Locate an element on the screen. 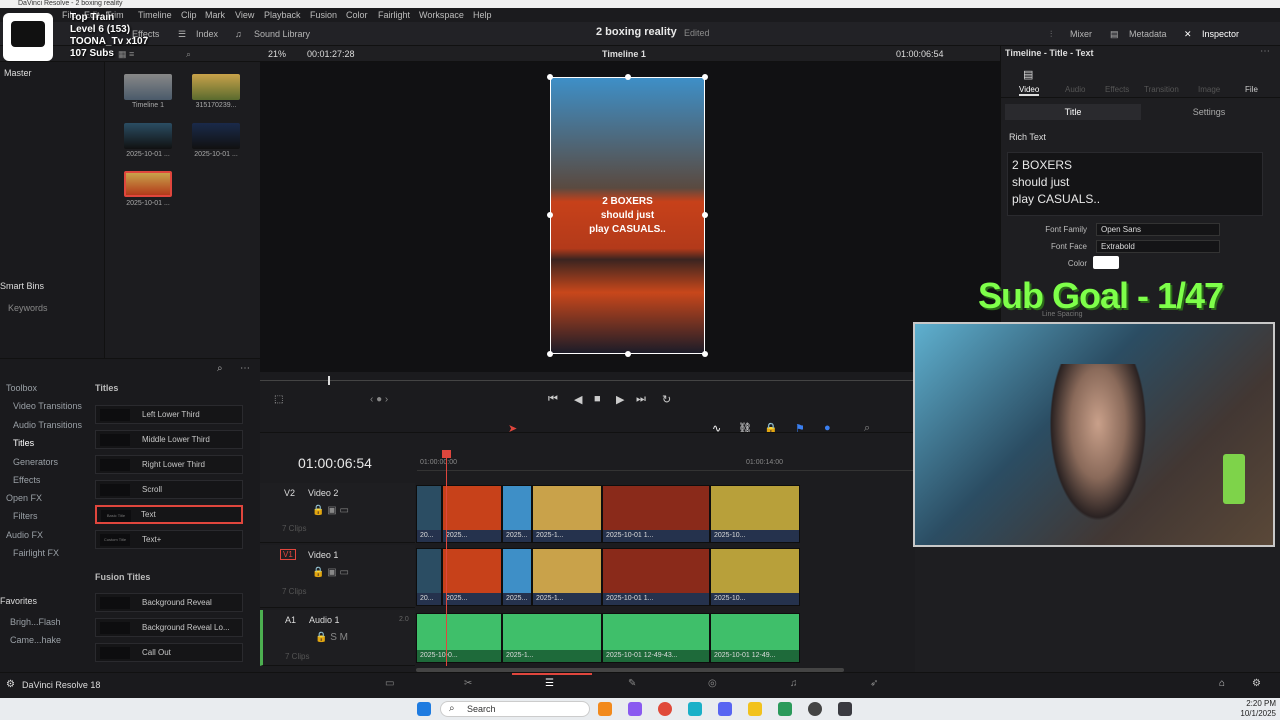  category-open-fx: Open FX is located at coordinates (24, 498).